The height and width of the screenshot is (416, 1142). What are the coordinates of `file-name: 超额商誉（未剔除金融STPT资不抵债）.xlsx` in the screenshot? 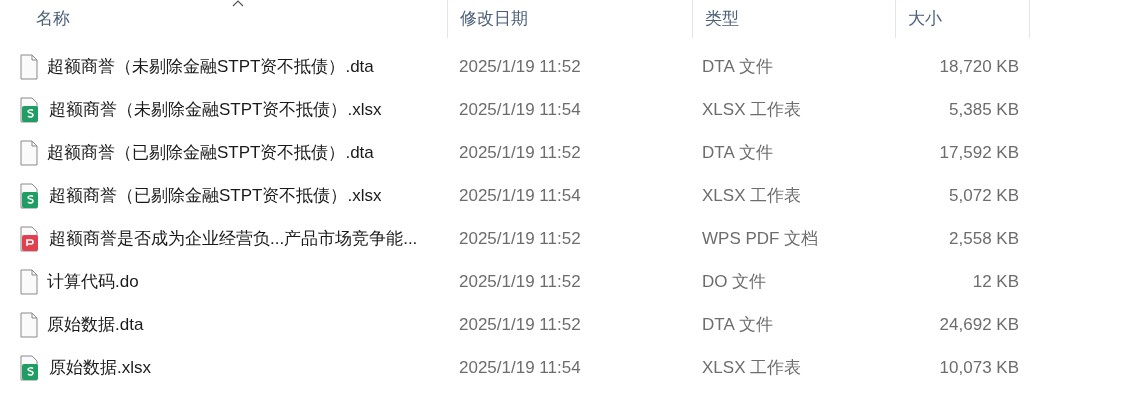 It's located at (215, 109).